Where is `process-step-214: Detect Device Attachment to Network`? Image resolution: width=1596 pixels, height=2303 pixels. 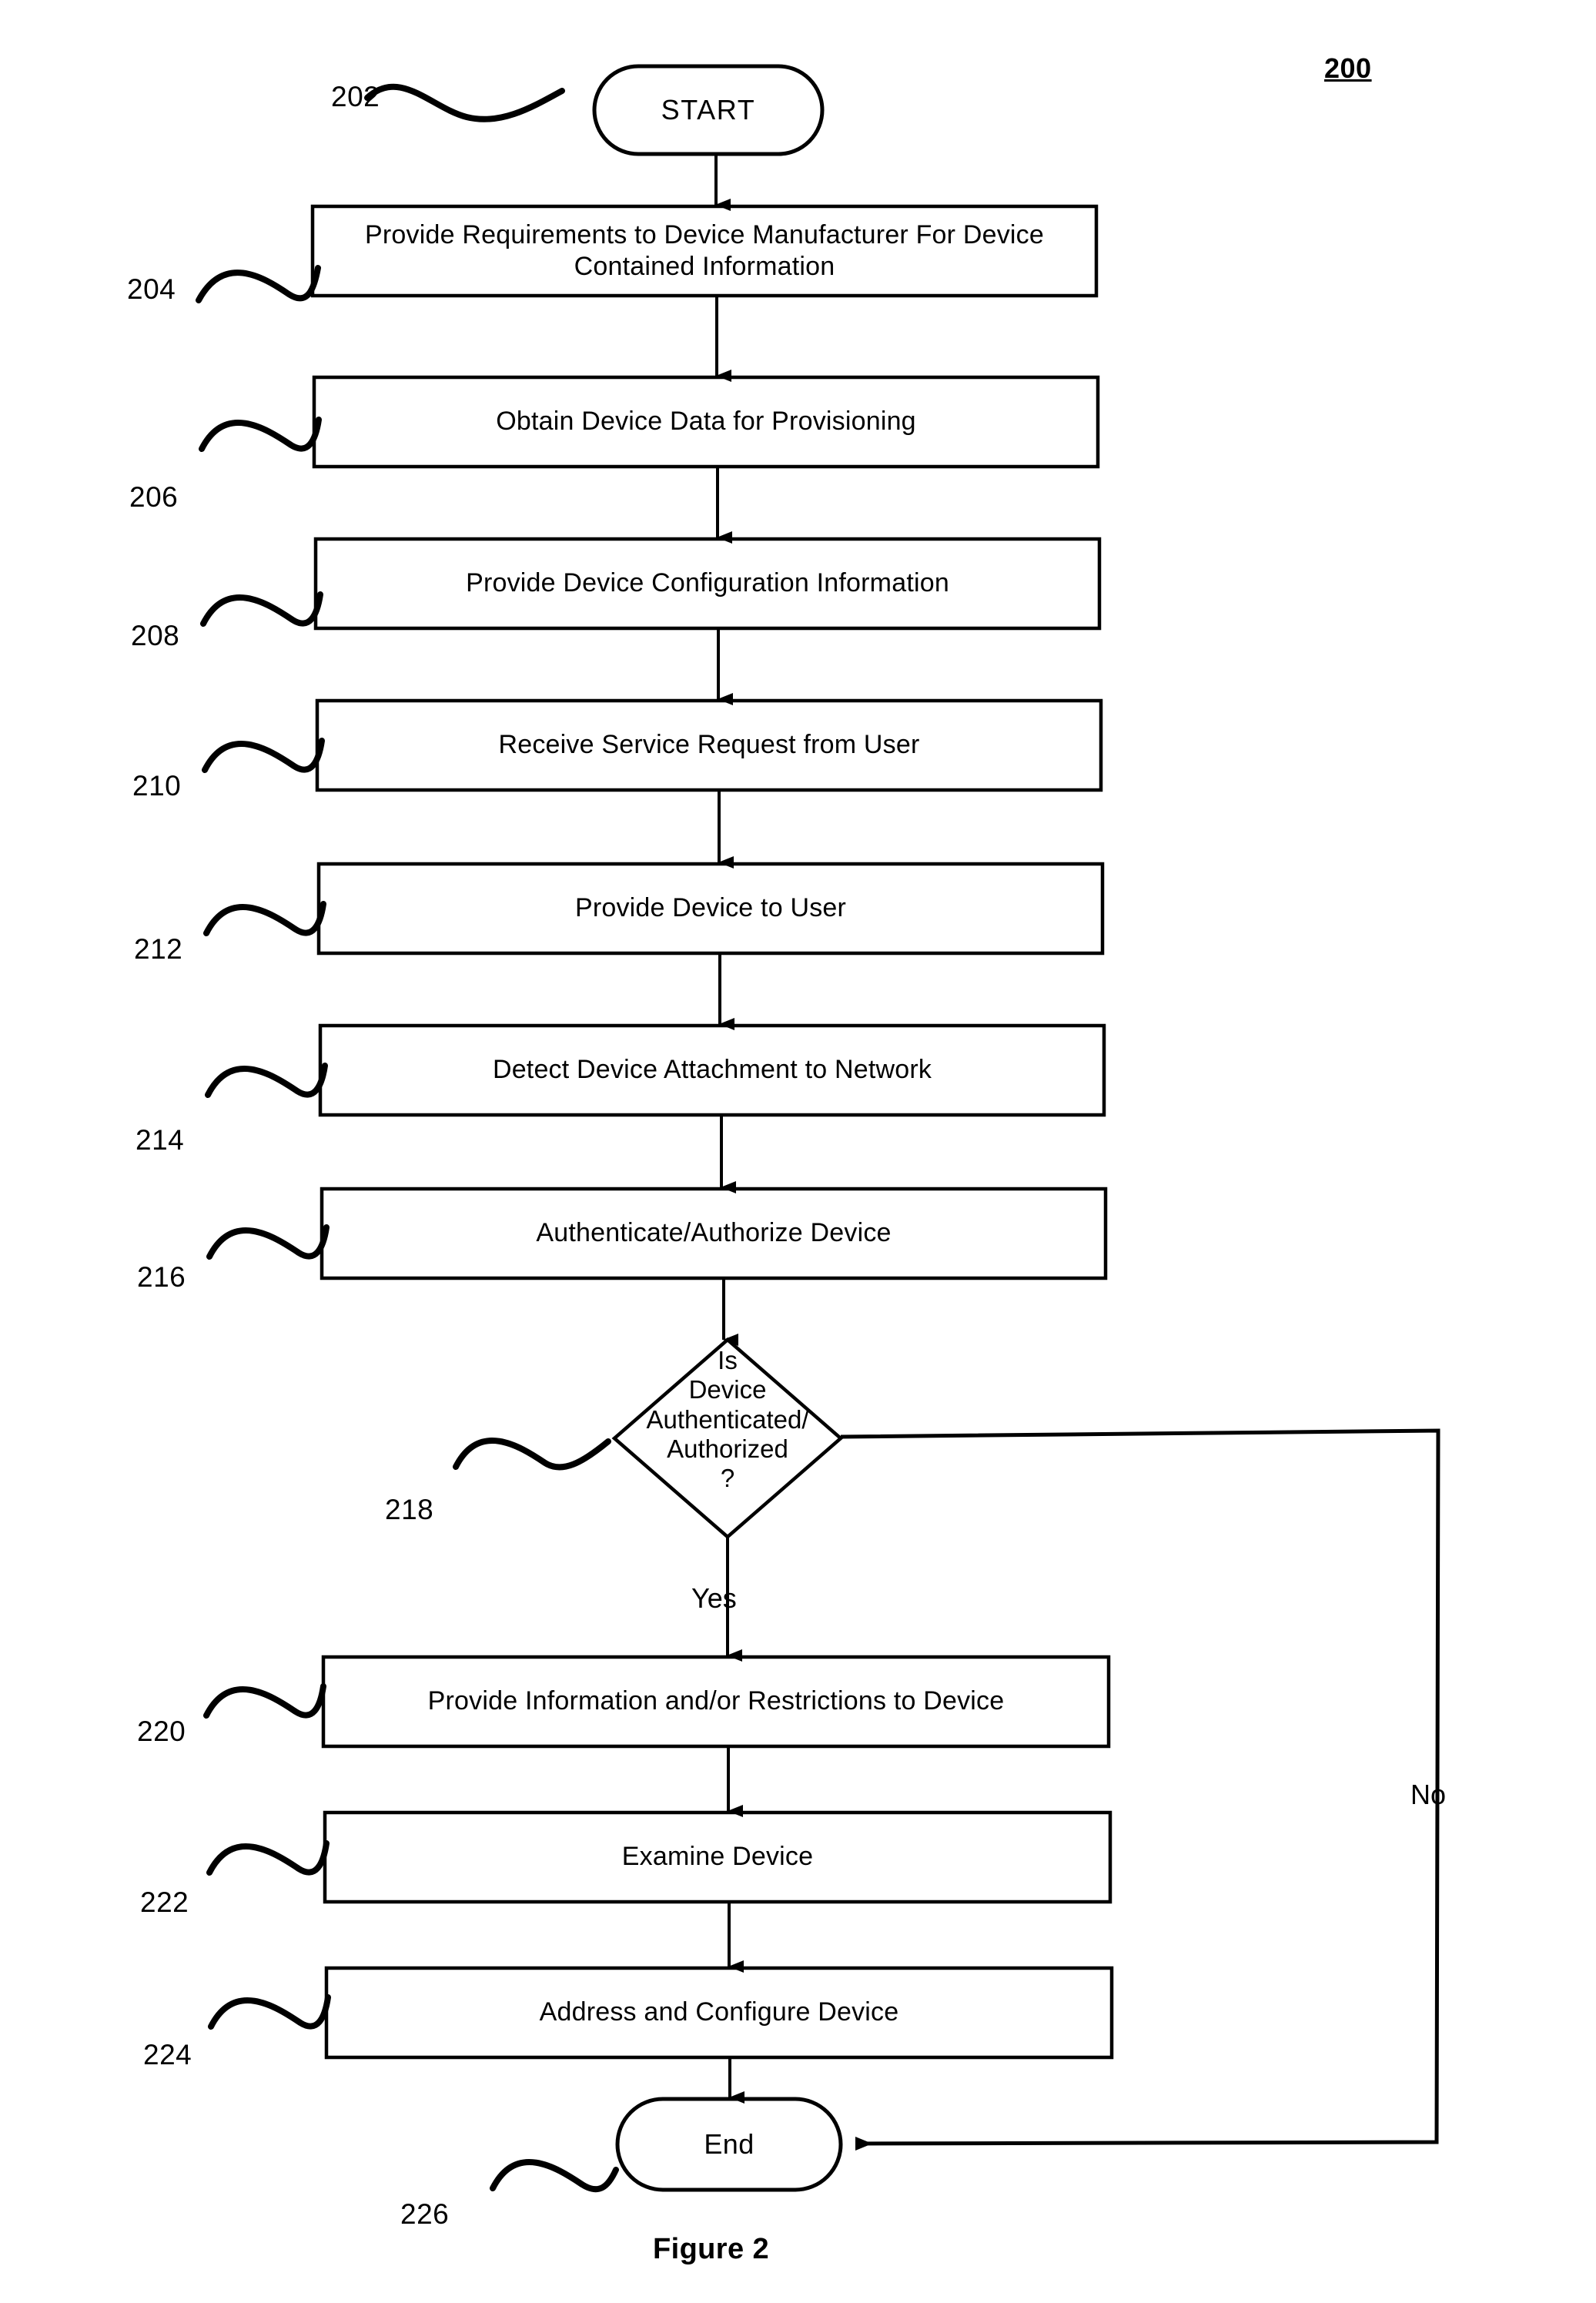 process-step-214: Detect Device Attachment to Network is located at coordinates (712, 1071).